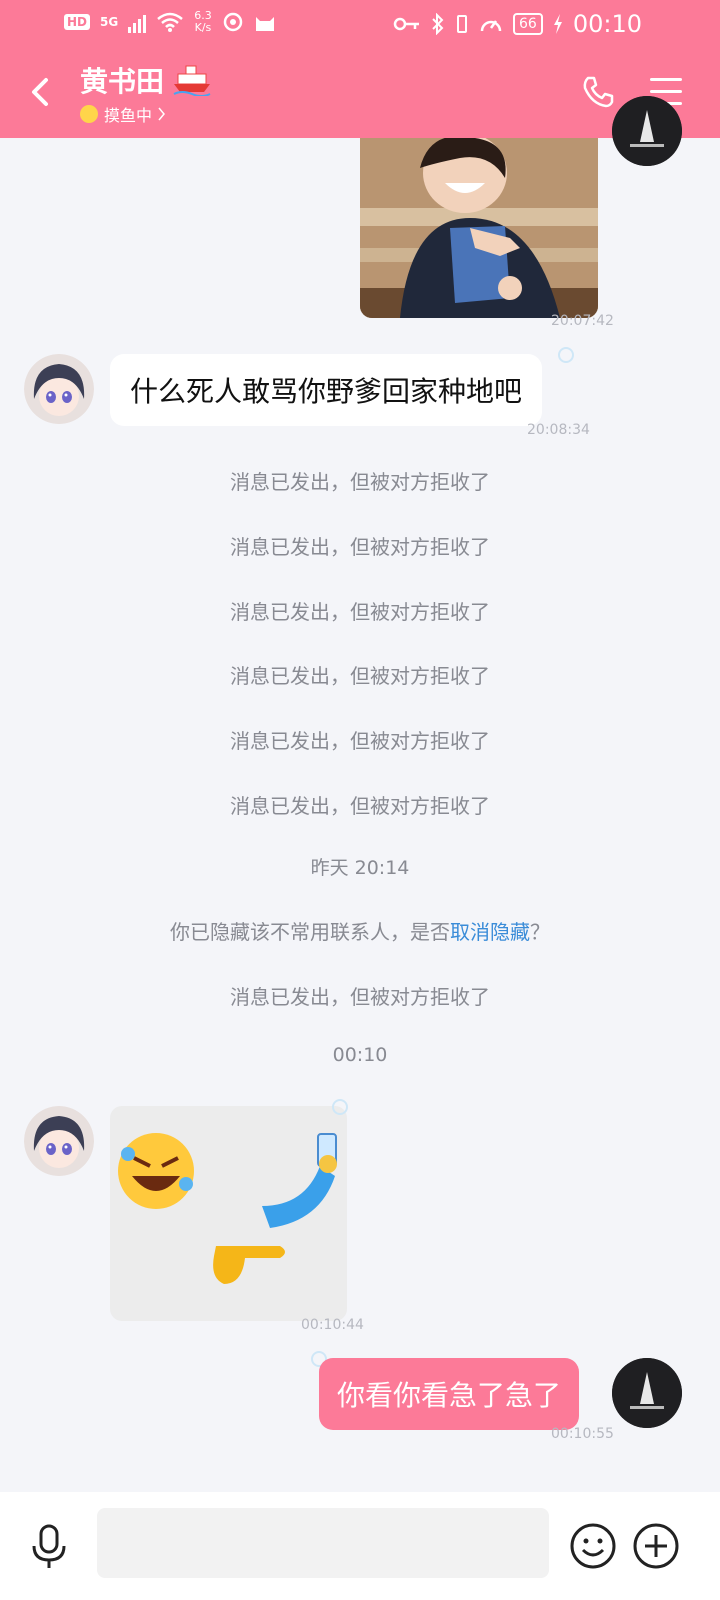 The width and height of the screenshot is (720, 1600). Describe the element at coordinates (360, 868) in the screenshot. I see `time-divider: 昨天 20:14` at that location.